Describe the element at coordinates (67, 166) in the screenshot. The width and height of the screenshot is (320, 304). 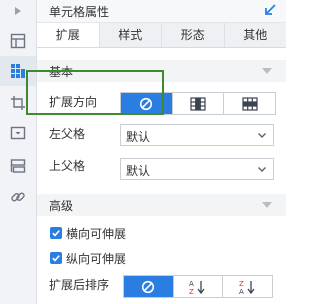
I see `top-parent-label: 上父格` at that location.